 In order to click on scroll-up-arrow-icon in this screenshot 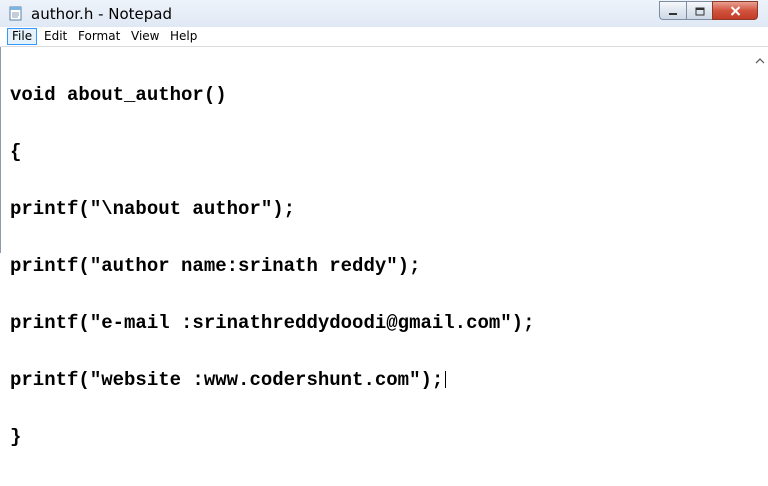, I will do `click(760, 57)`.